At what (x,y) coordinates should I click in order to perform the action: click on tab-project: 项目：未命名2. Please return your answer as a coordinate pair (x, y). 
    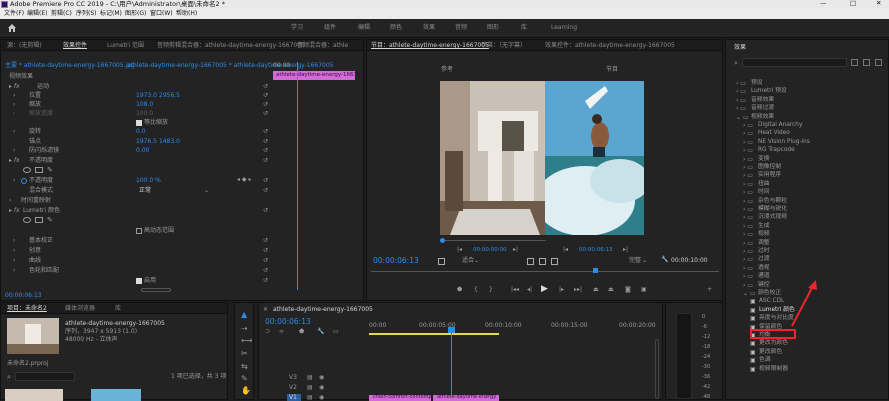
    Looking at the image, I should click on (27, 309).